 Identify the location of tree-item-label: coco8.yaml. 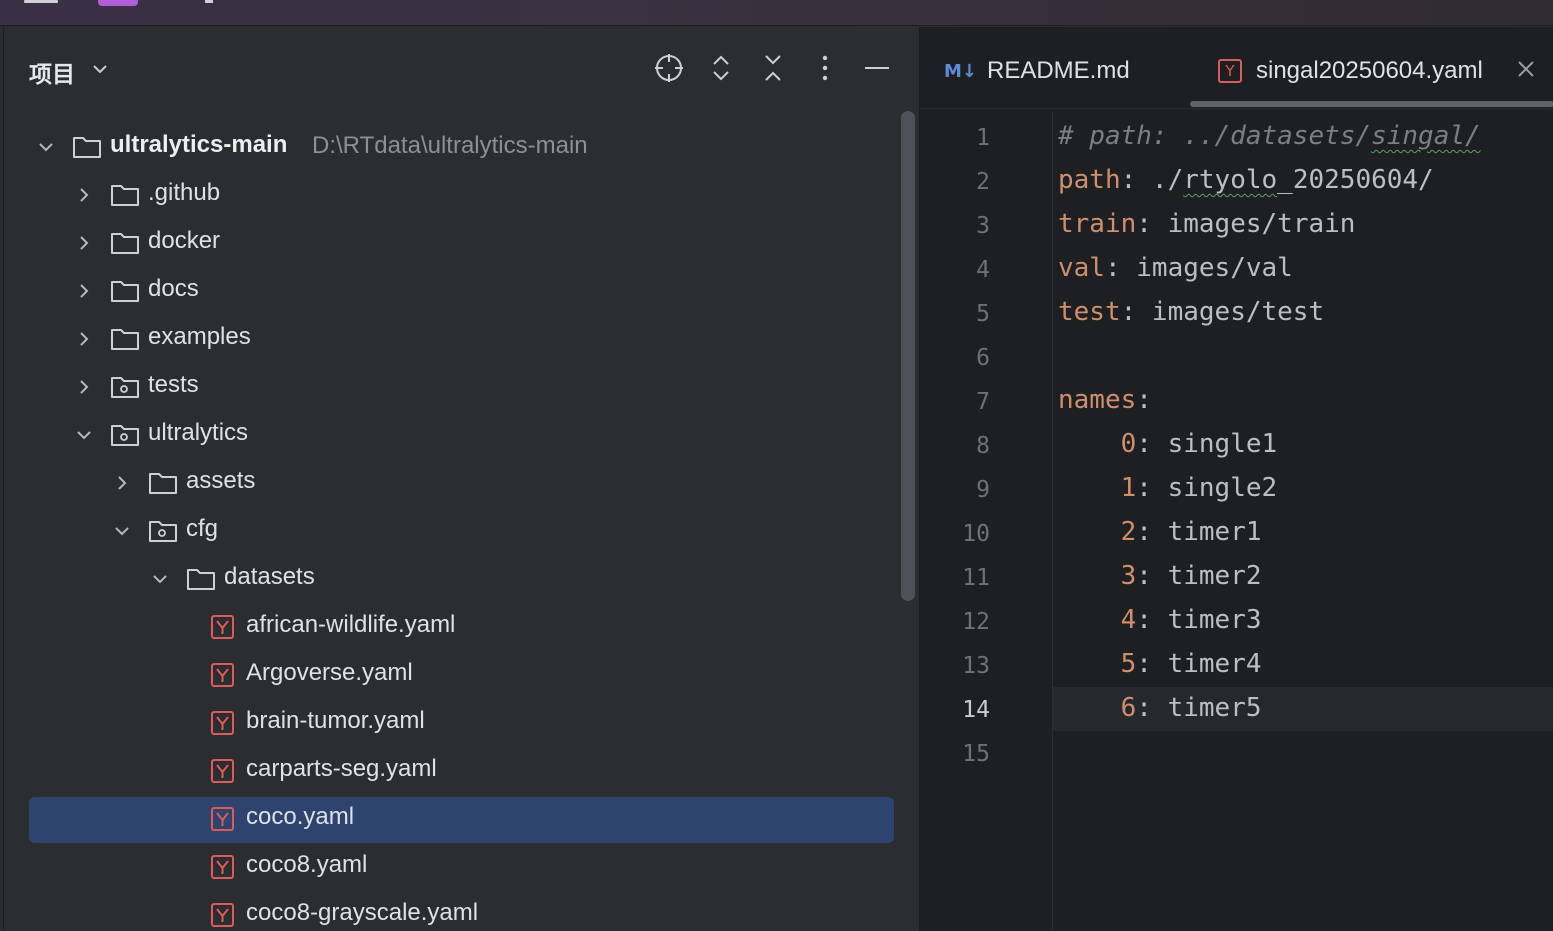
(307, 864).